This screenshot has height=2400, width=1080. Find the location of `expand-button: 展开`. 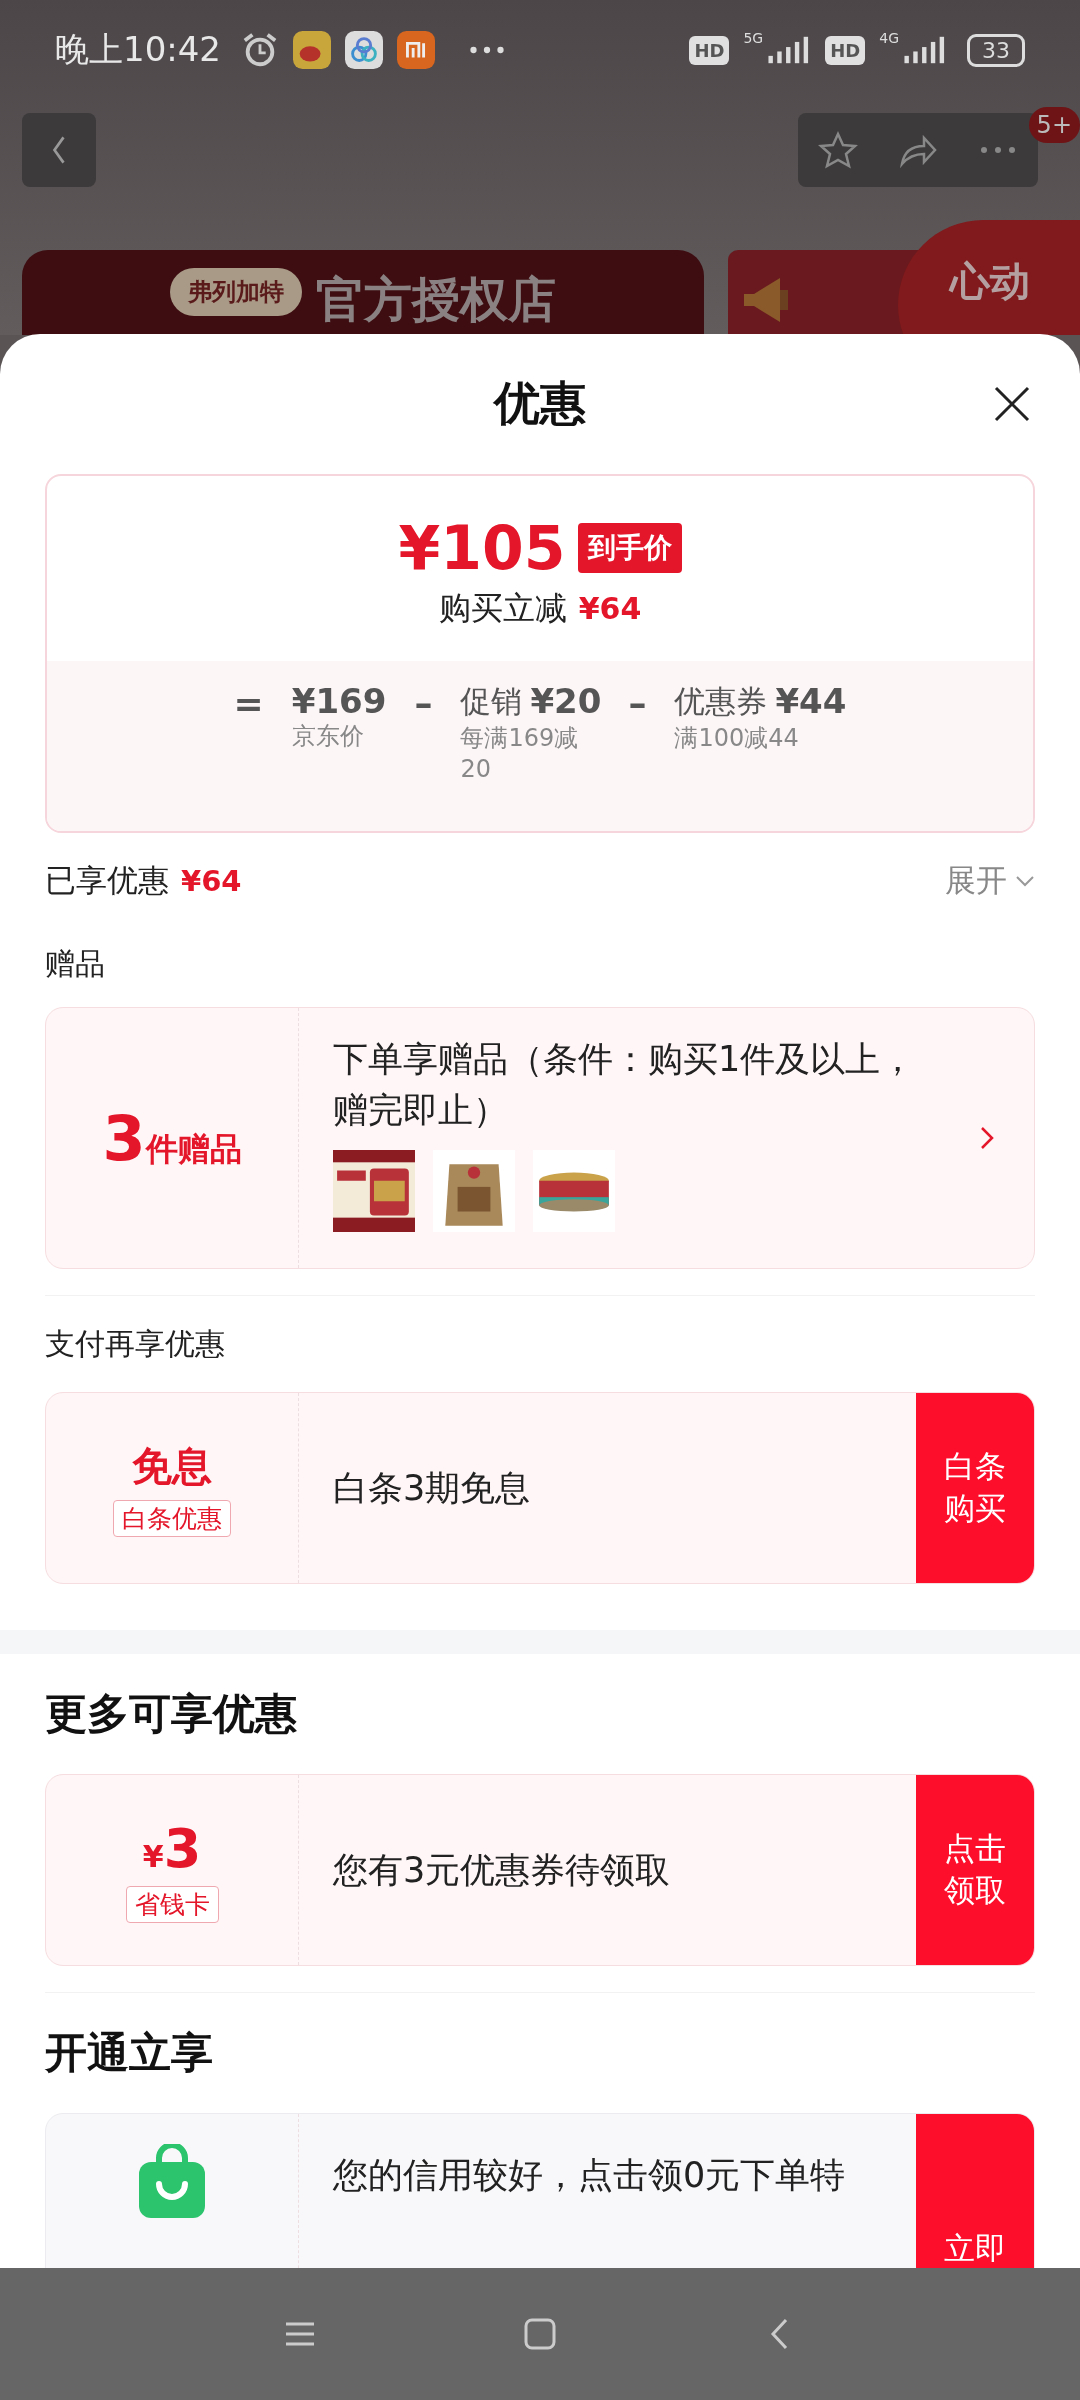

expand-button: 展开 is located at coordinates (990, 881).